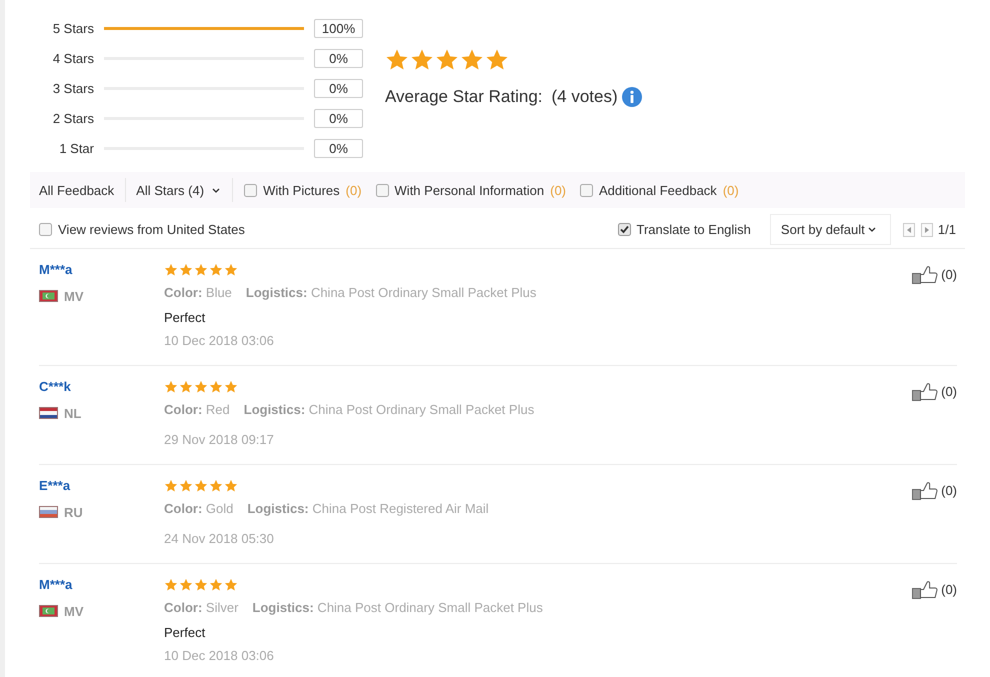  Describe the element at coordinates (198, 293) in the screenshot. I see `order-detail: Color: Blue` at that location.